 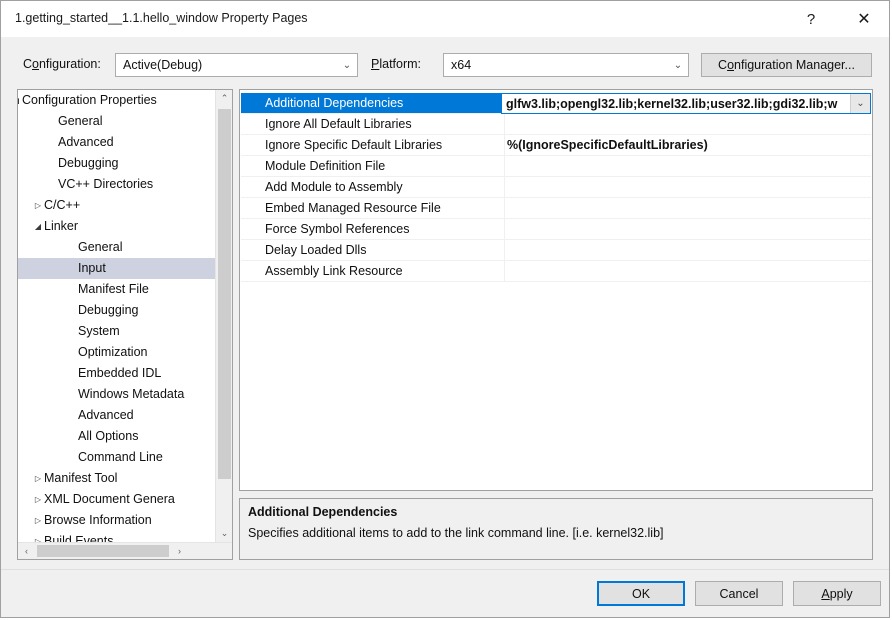 I want to click on property-value: %(IgnoreSpecificDefaultLibraries), so click(x=607, y=145).